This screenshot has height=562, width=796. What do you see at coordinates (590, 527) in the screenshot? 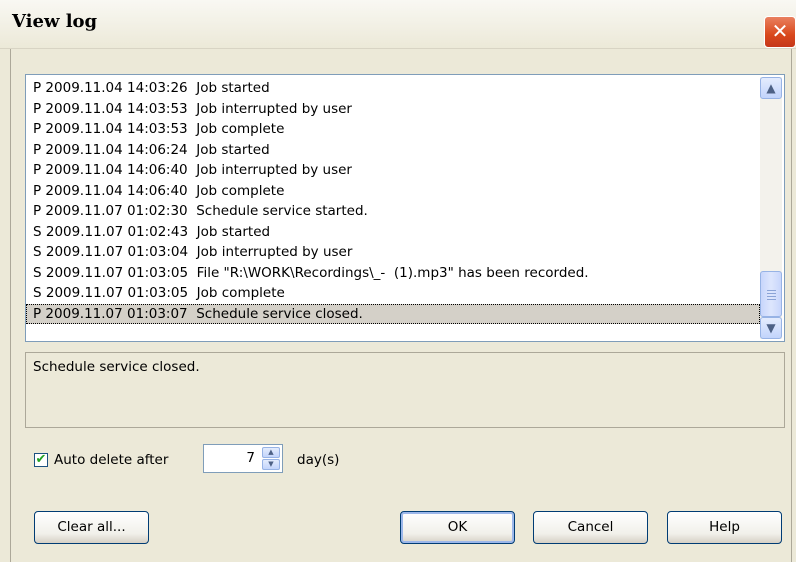
I see `cancel-button: Cancel` at bounding box center [590, 527].